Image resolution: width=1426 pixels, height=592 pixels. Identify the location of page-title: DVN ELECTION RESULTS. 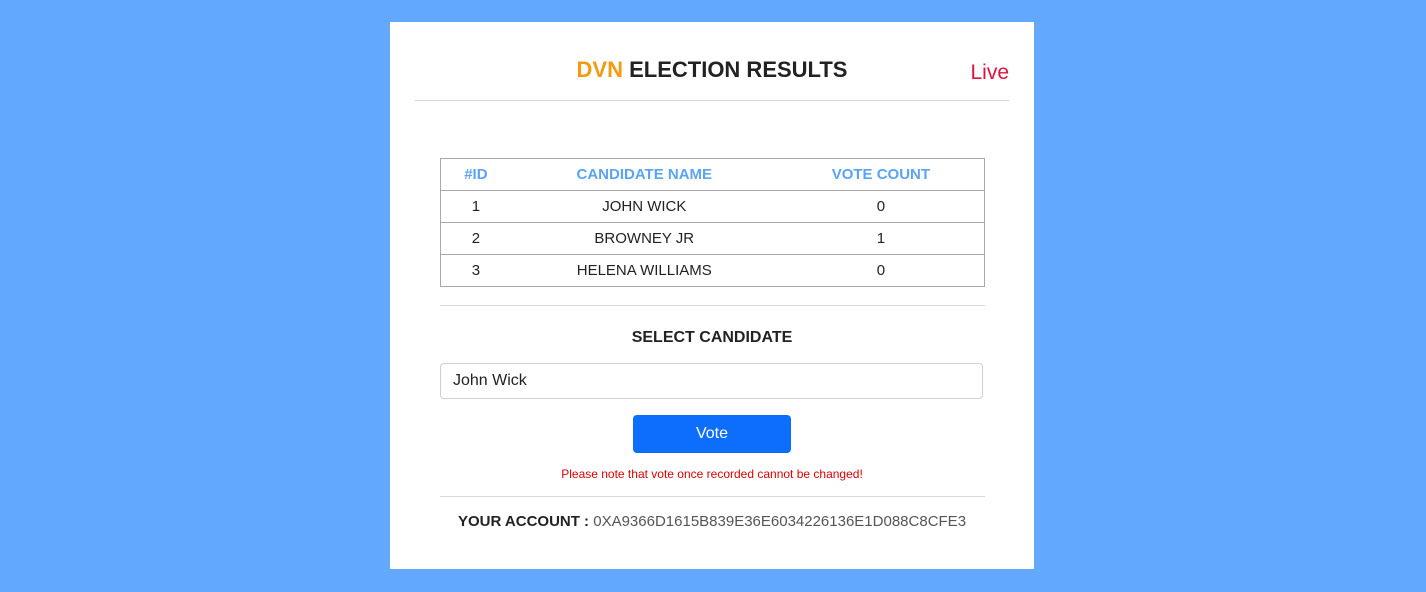
(712, 70).